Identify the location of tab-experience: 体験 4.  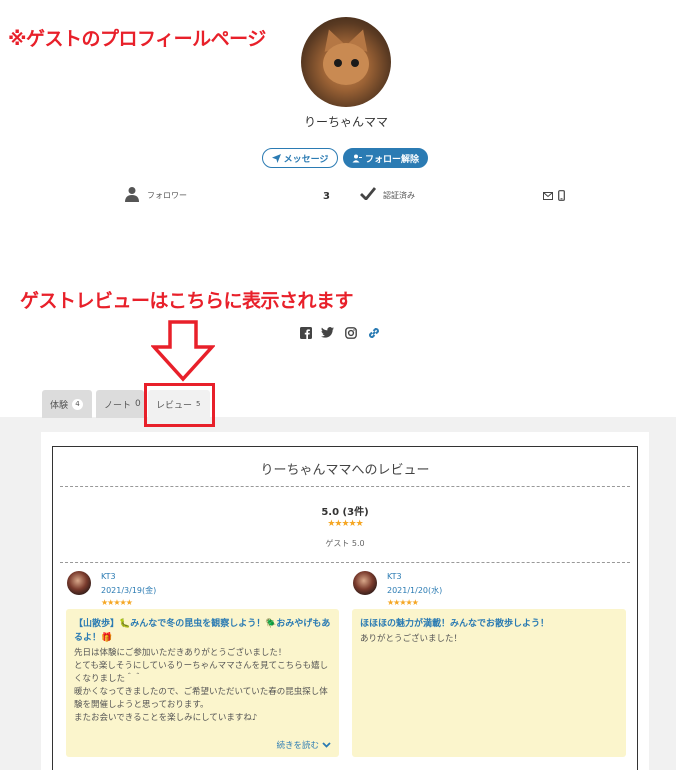
(67, 404).